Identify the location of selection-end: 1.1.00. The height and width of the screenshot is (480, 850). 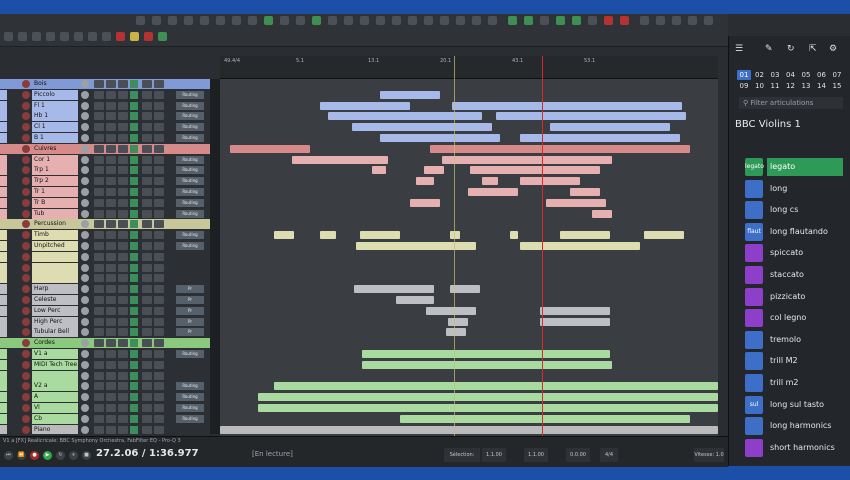
(536, 455).